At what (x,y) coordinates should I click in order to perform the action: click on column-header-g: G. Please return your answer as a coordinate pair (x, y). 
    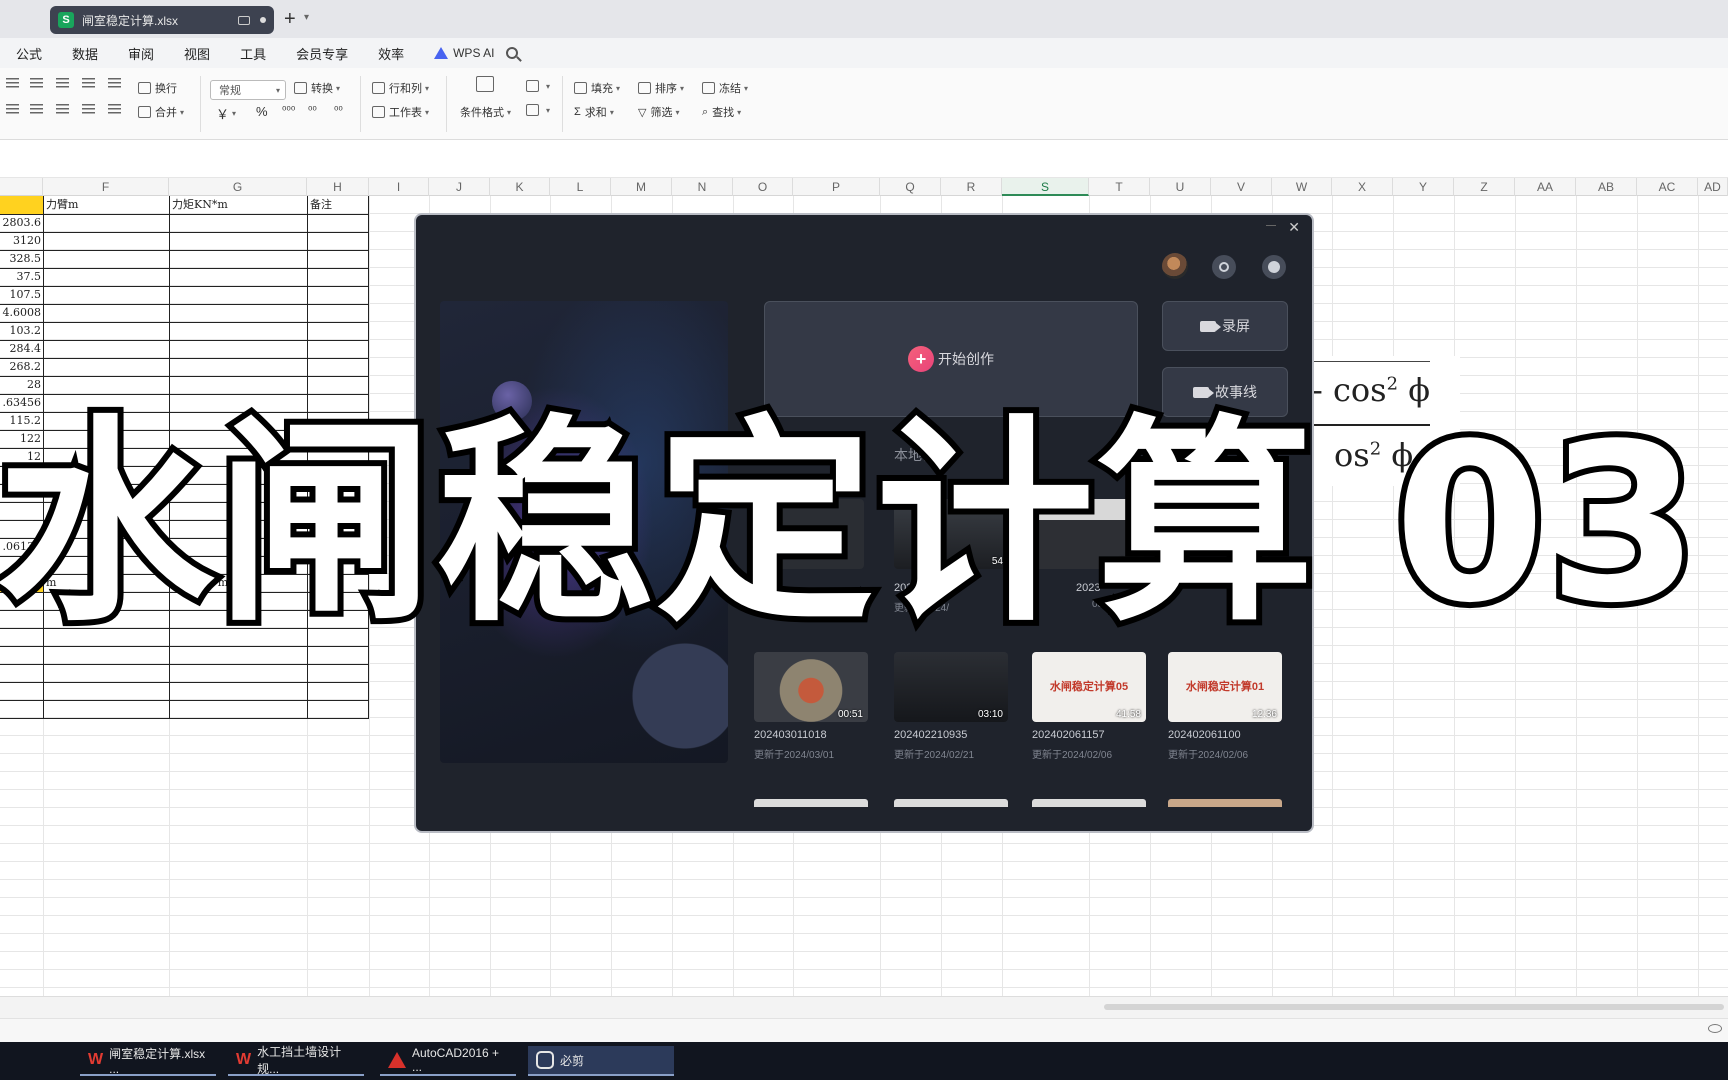
    Looking at the image, I should click on (238, 187).